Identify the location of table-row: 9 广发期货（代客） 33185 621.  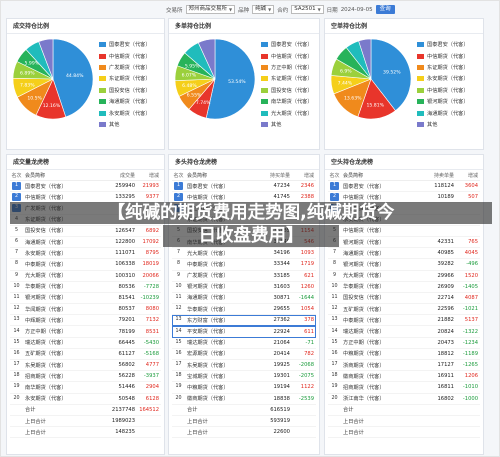
(244, 276).